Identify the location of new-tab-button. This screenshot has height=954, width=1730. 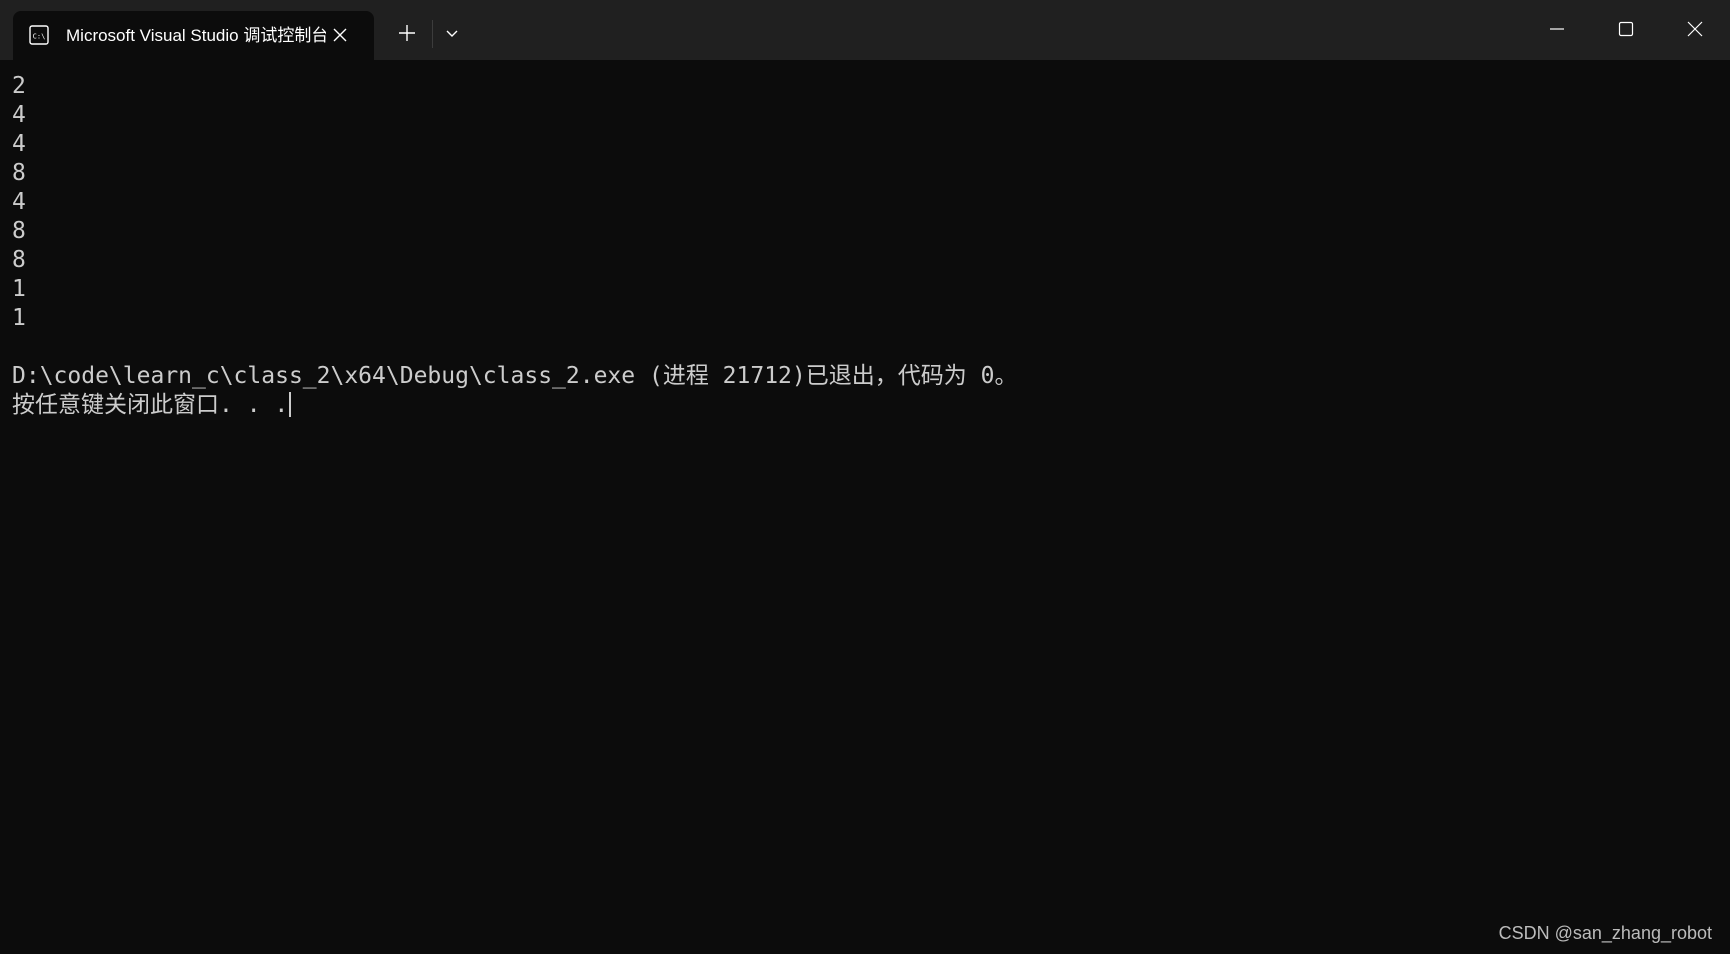
(407, 33).